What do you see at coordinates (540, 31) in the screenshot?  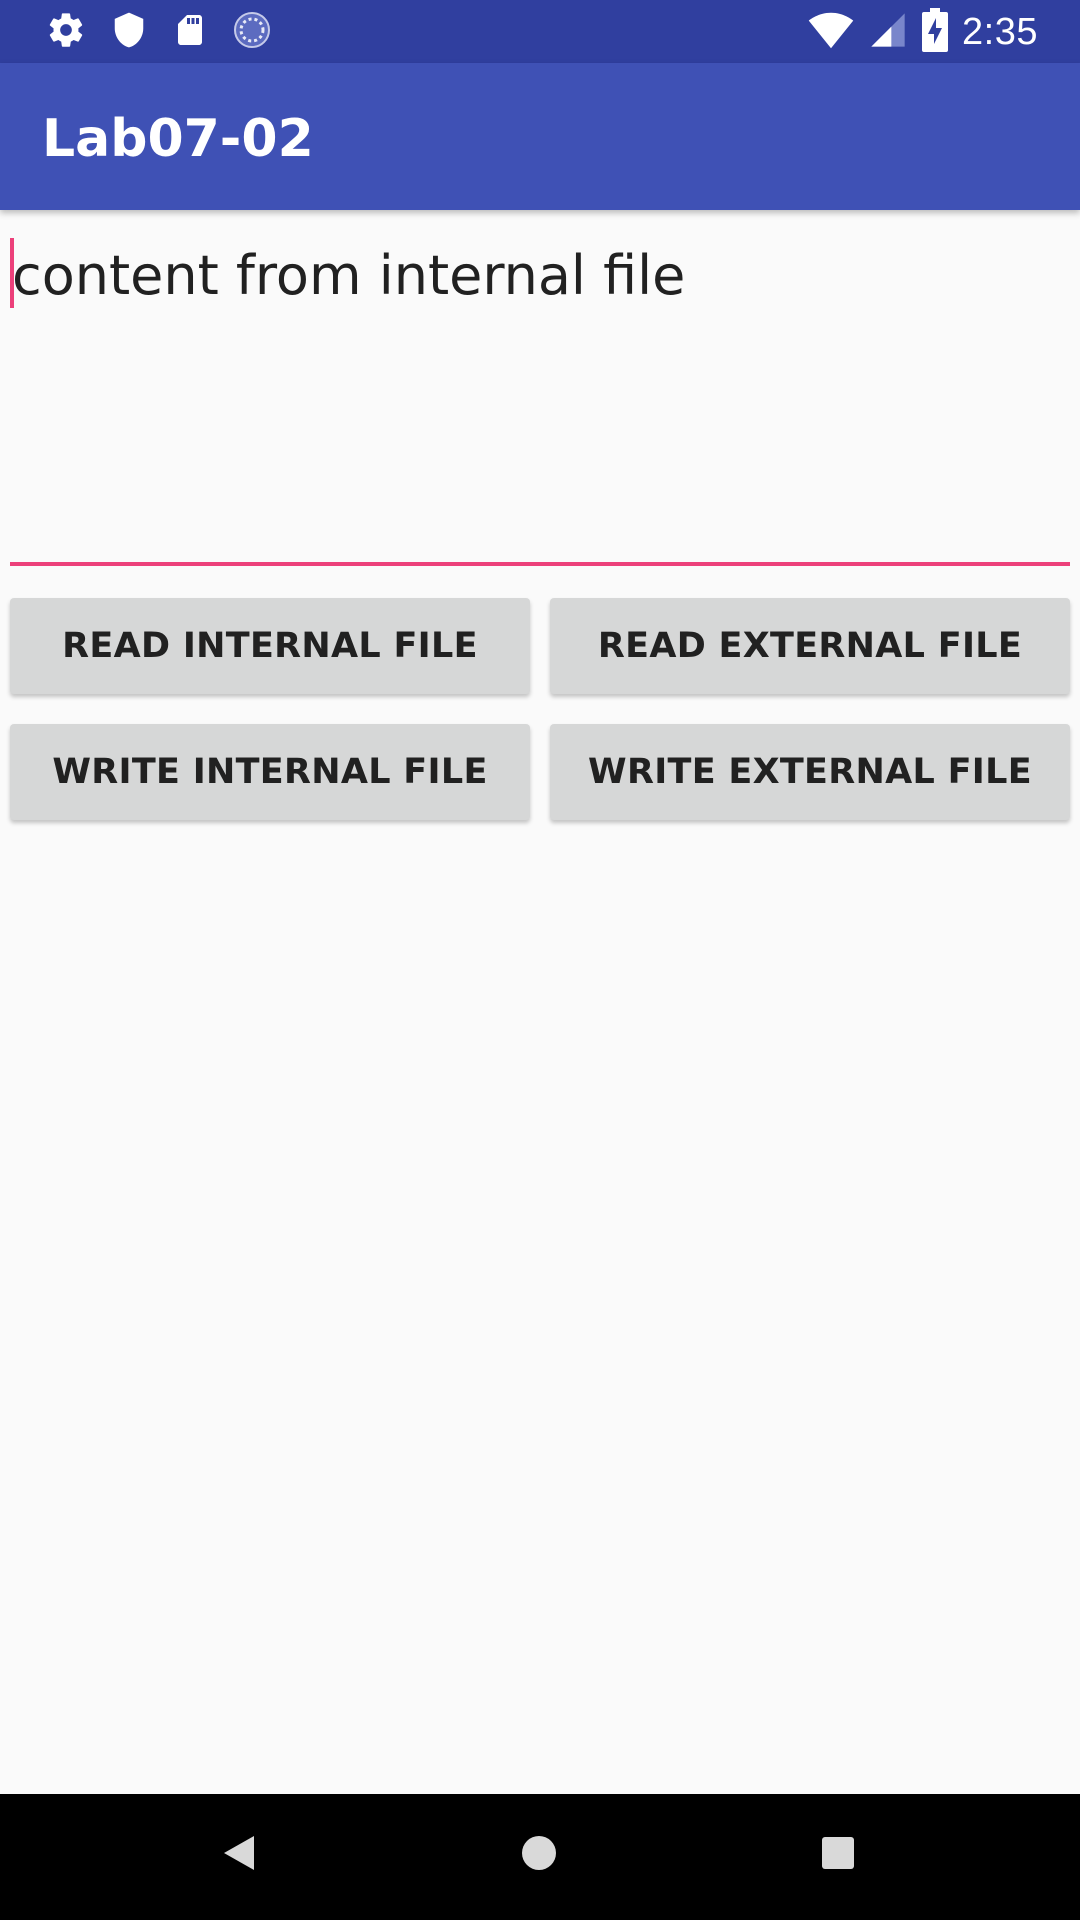 I see `status-bar: 2:35` at bounding box center [540, 31].